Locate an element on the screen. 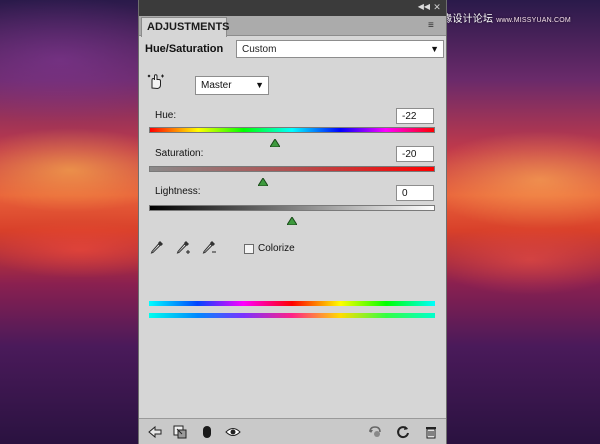 Image resolution: width=600 pixels, height=444 pixels. eyedropper-add-icon is located at coordinates (183, 248).